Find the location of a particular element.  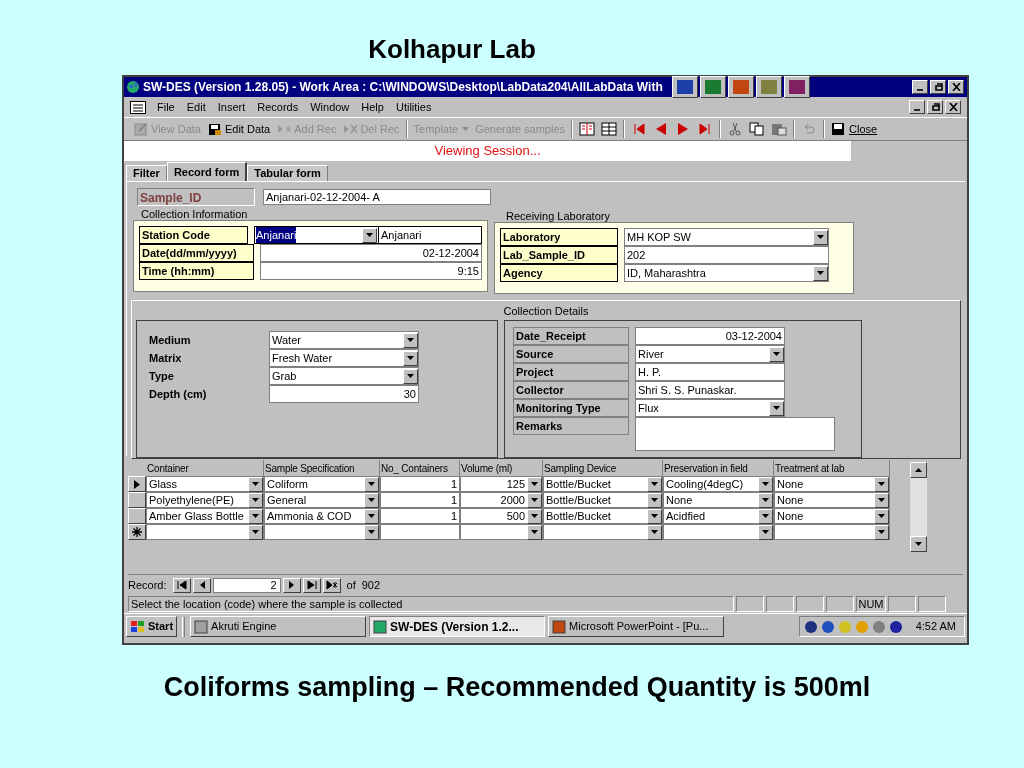

menu-item: Records is located at coordinates (278, 107).